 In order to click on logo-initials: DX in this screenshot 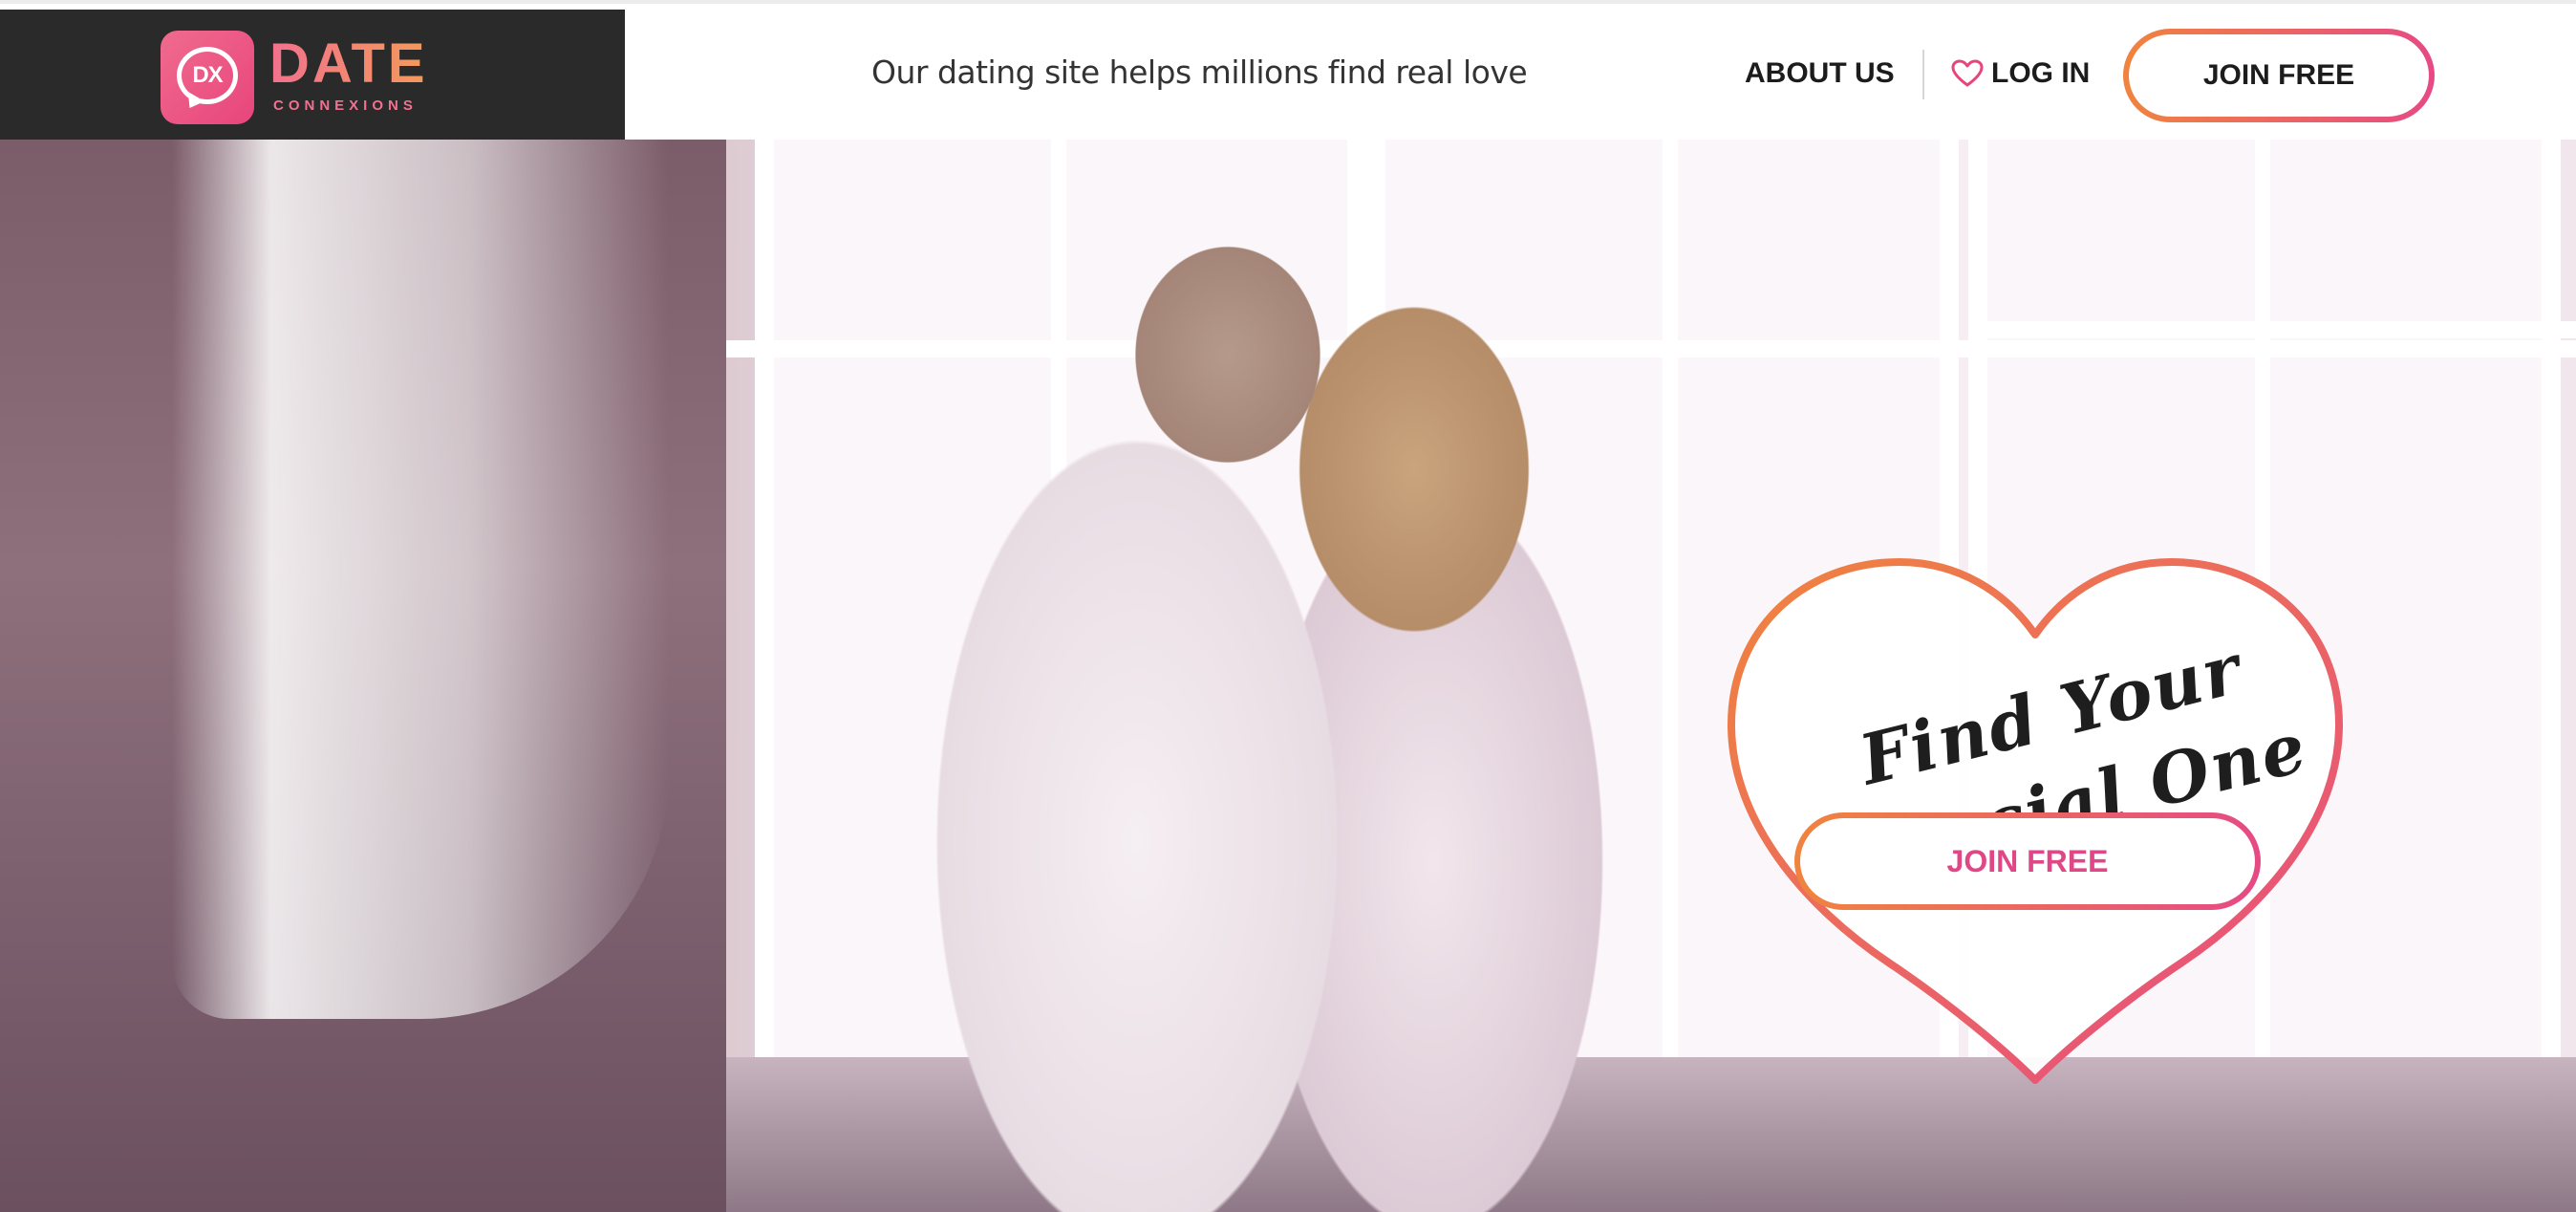, I will do `click(207, 75)`.